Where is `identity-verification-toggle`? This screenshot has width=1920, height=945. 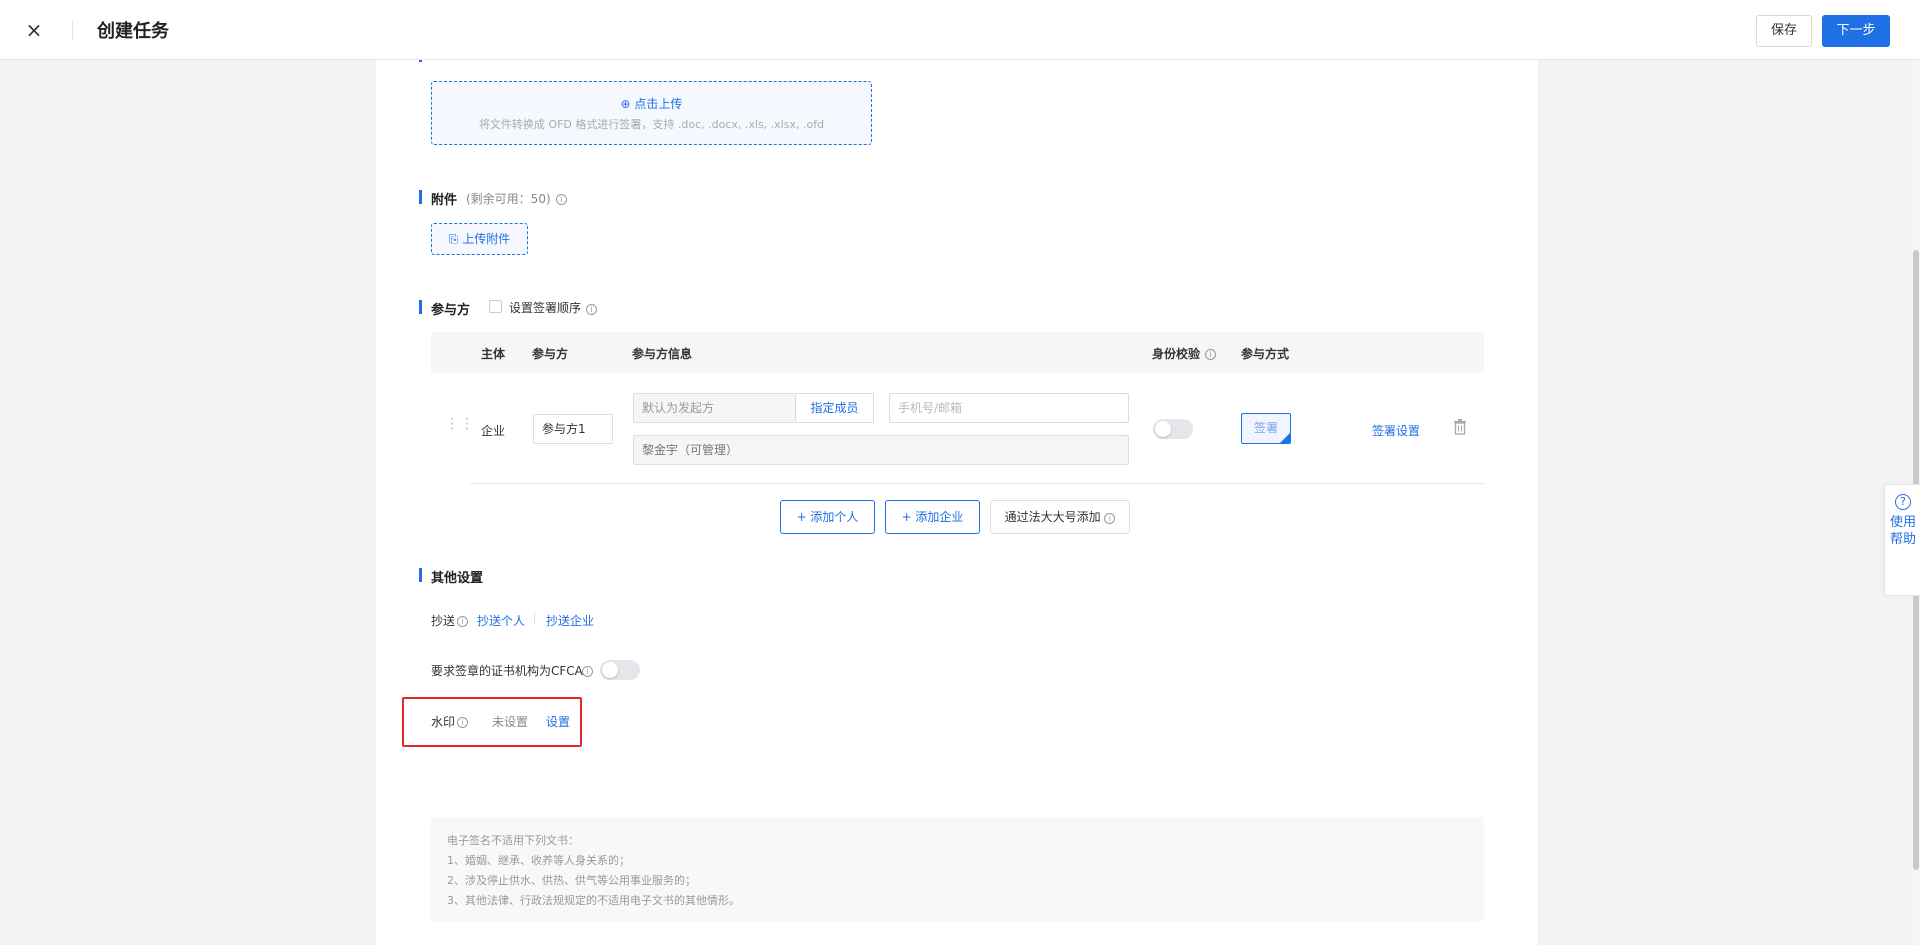
identity-verification-toggle is located at coordinates (1173, 429).